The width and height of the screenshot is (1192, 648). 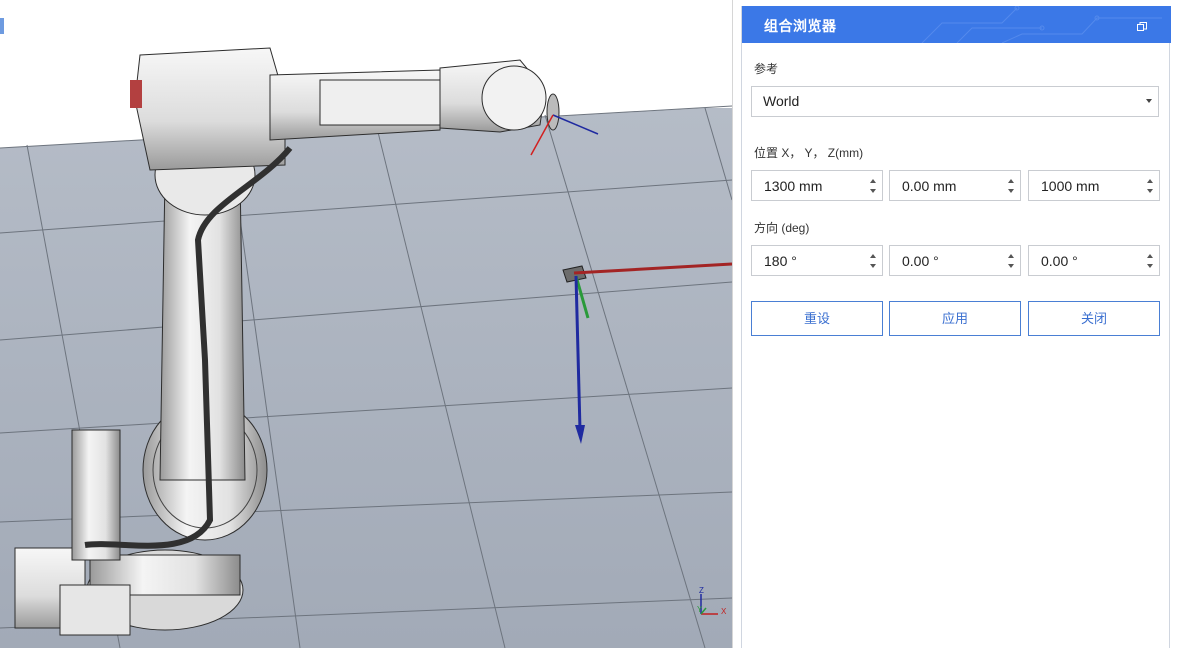 I want to click on orientation-x-input, so click(x=808, y=260).